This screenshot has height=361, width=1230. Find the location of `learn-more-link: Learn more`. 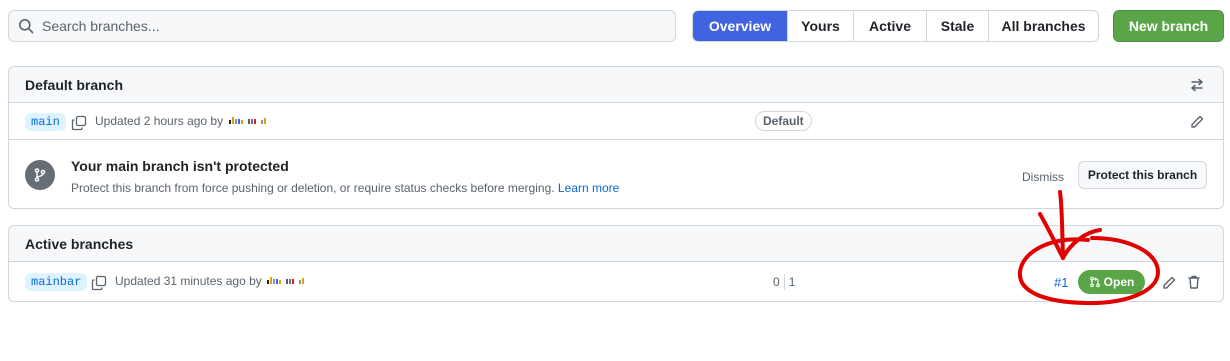

learn-more-link: Learn more is located at coordinates (588, 188).